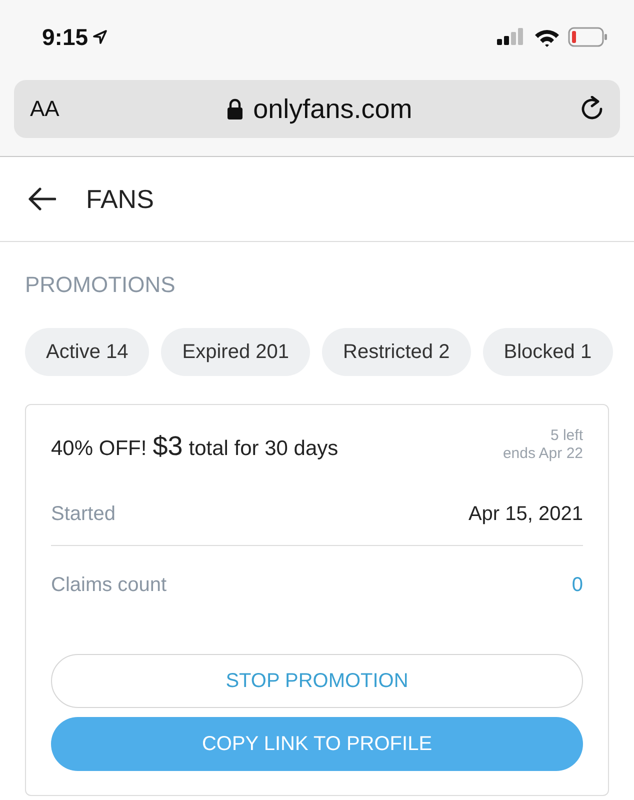 The width and height of the screenshot is (634, 800). Describe the element at coordinates (332, 109) in the screenshot. I see `url-text: onlyfans.com` at that location.